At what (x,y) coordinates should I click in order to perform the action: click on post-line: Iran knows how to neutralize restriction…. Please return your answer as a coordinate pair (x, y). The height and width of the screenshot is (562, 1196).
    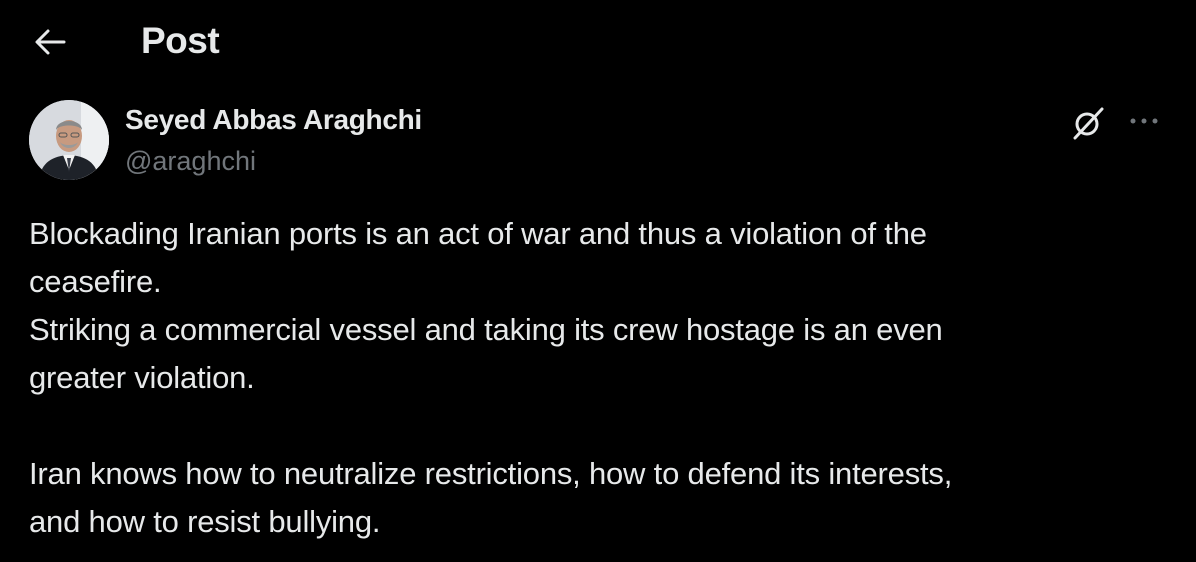
    Looking at the image, I should click on (491, 473).